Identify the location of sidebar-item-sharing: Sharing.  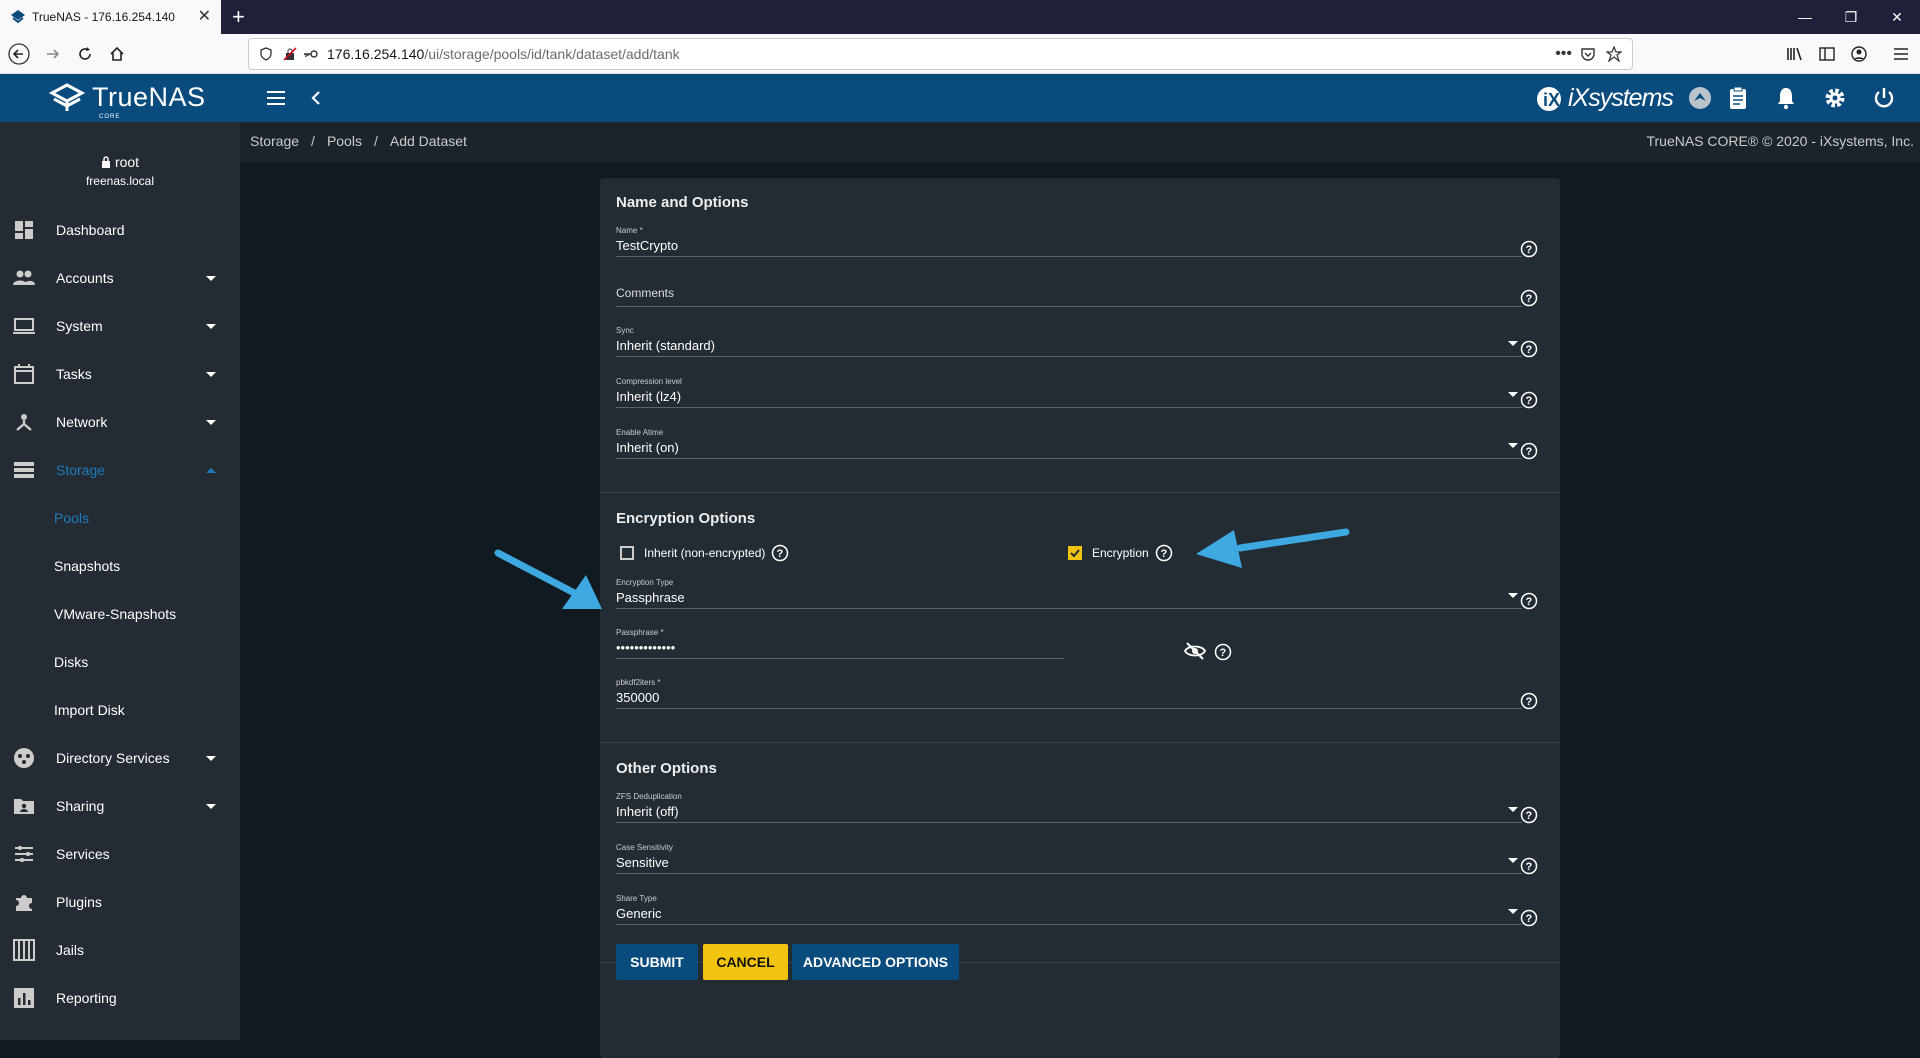
(120, 806).